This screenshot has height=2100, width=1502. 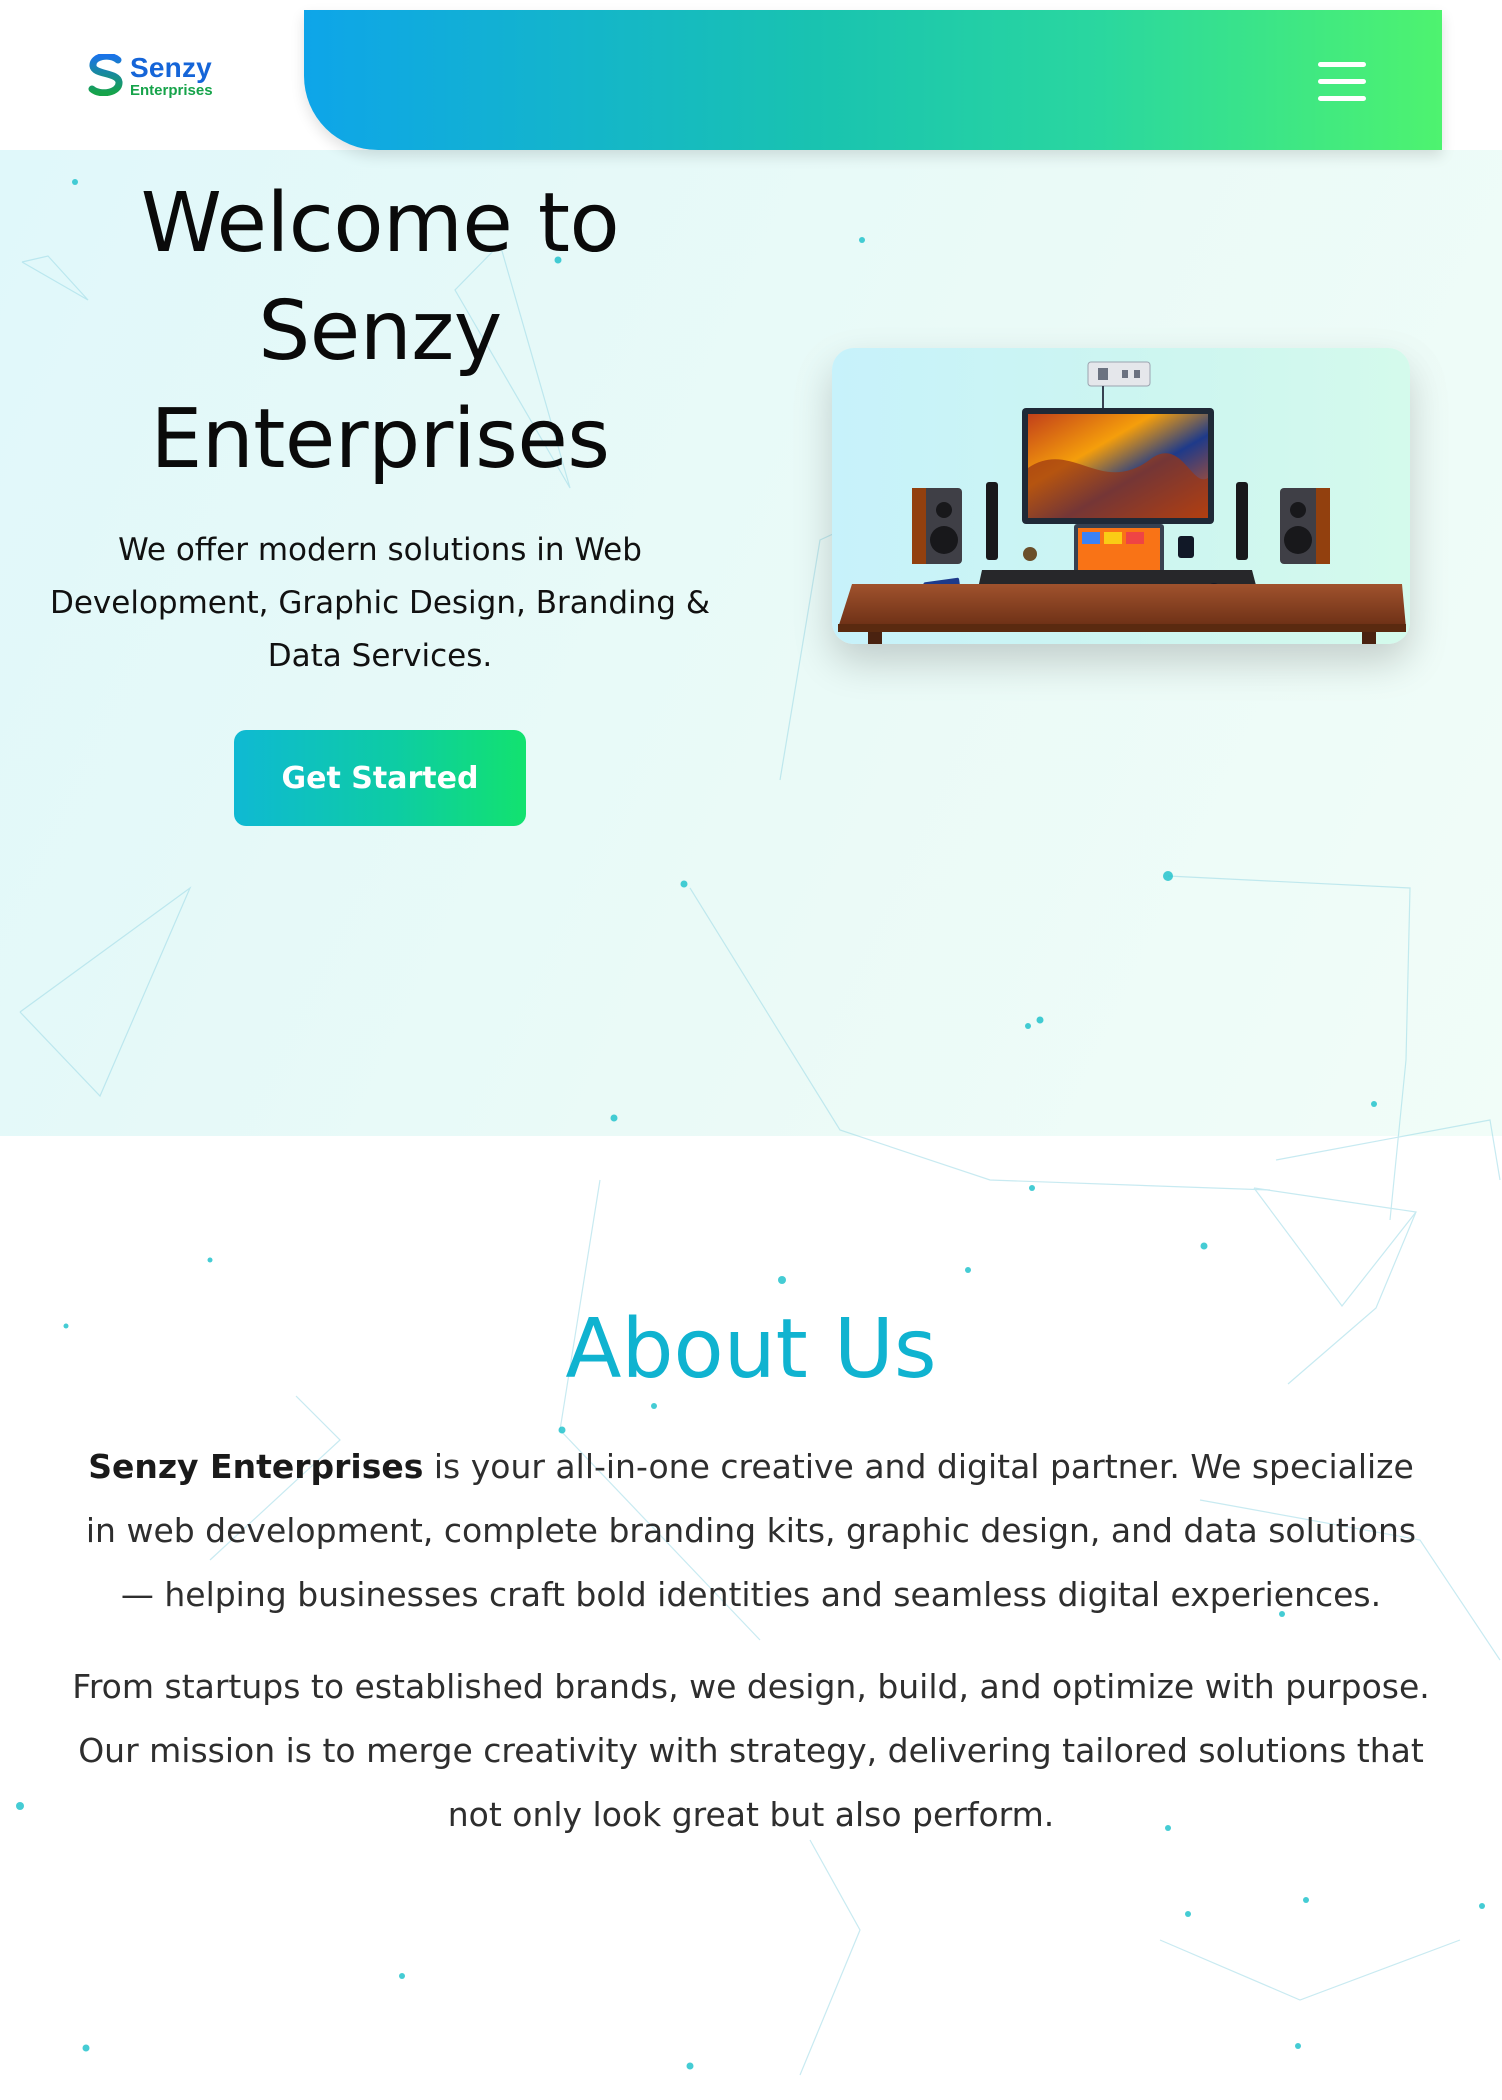 What do you see at coordinates (1342, 82) in the screenshot?
I see `hamburger-menu-icon` at bounding box center [1342, 82].